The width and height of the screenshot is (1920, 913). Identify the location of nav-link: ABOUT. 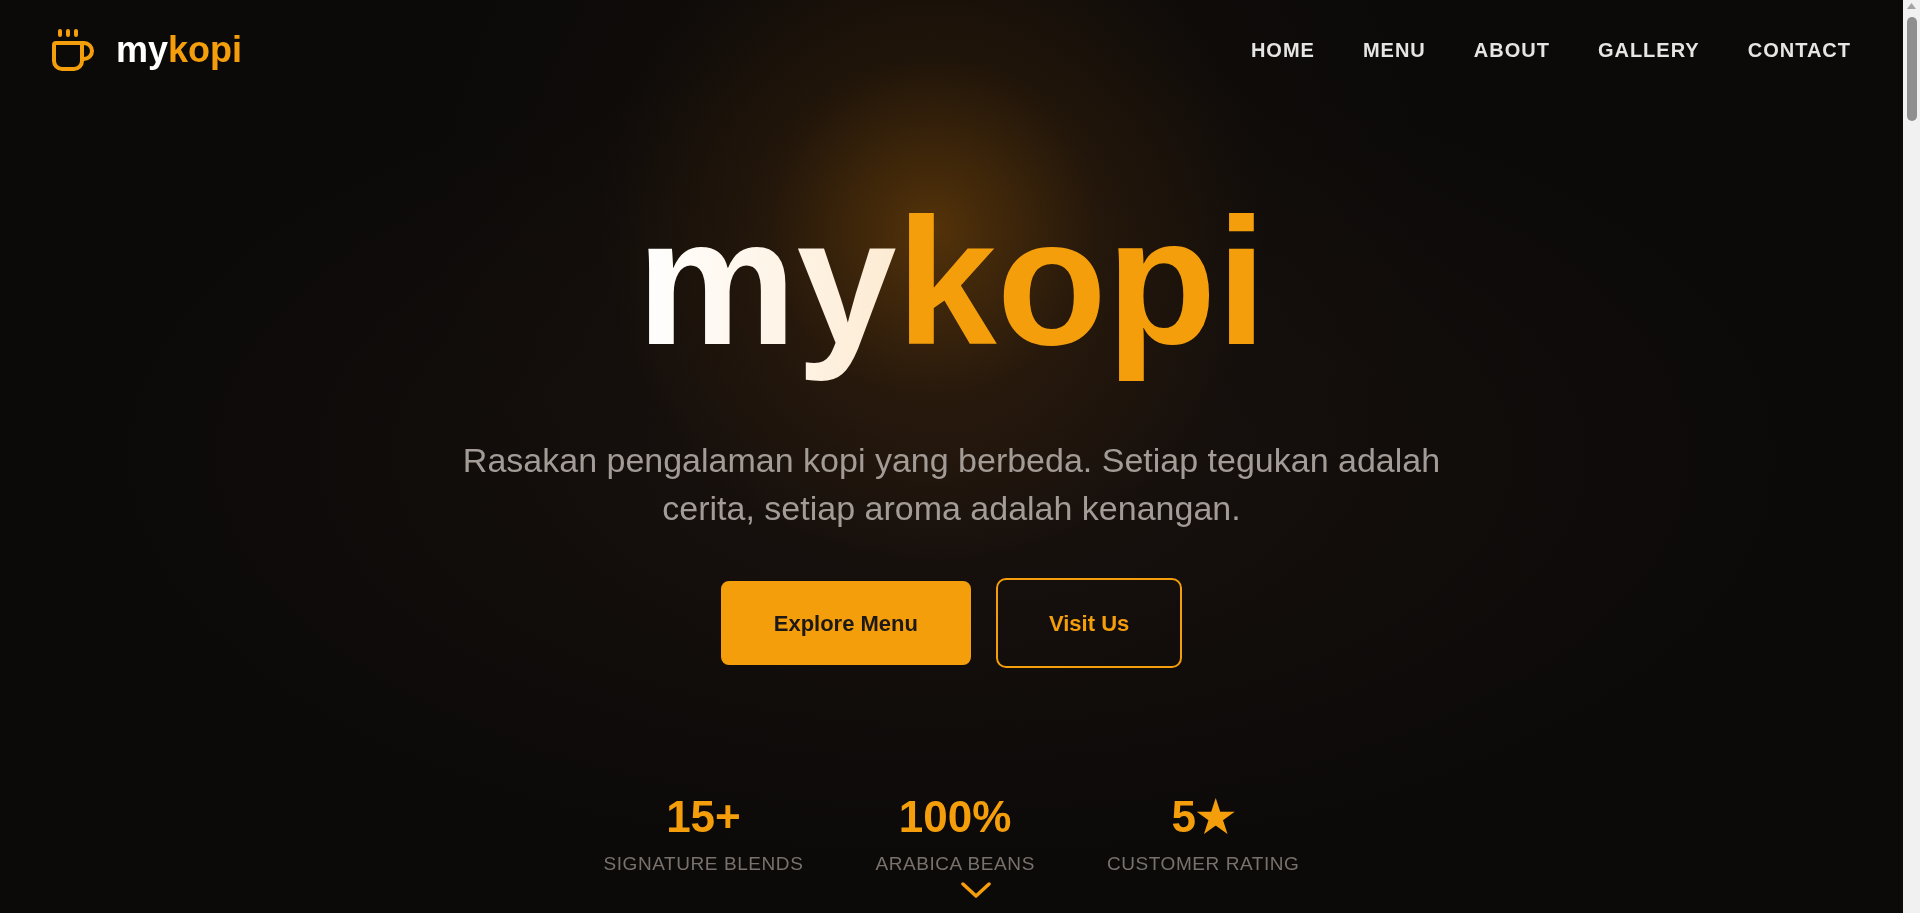
(1511, 50).